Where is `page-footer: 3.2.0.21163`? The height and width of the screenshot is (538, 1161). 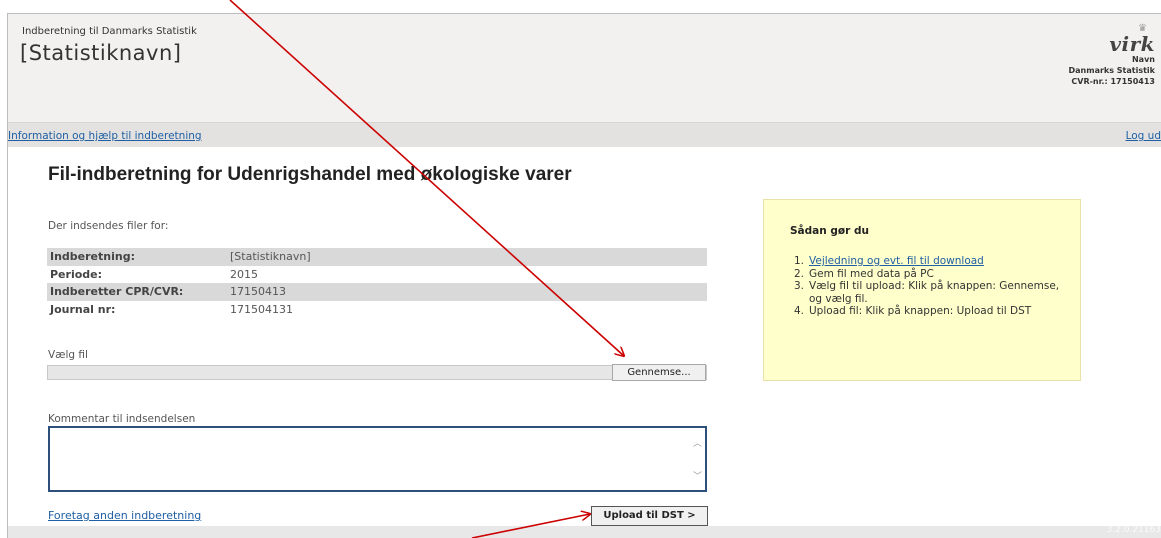
page-footer: 3.2.0.21163 is located at coordinates (584, 531).